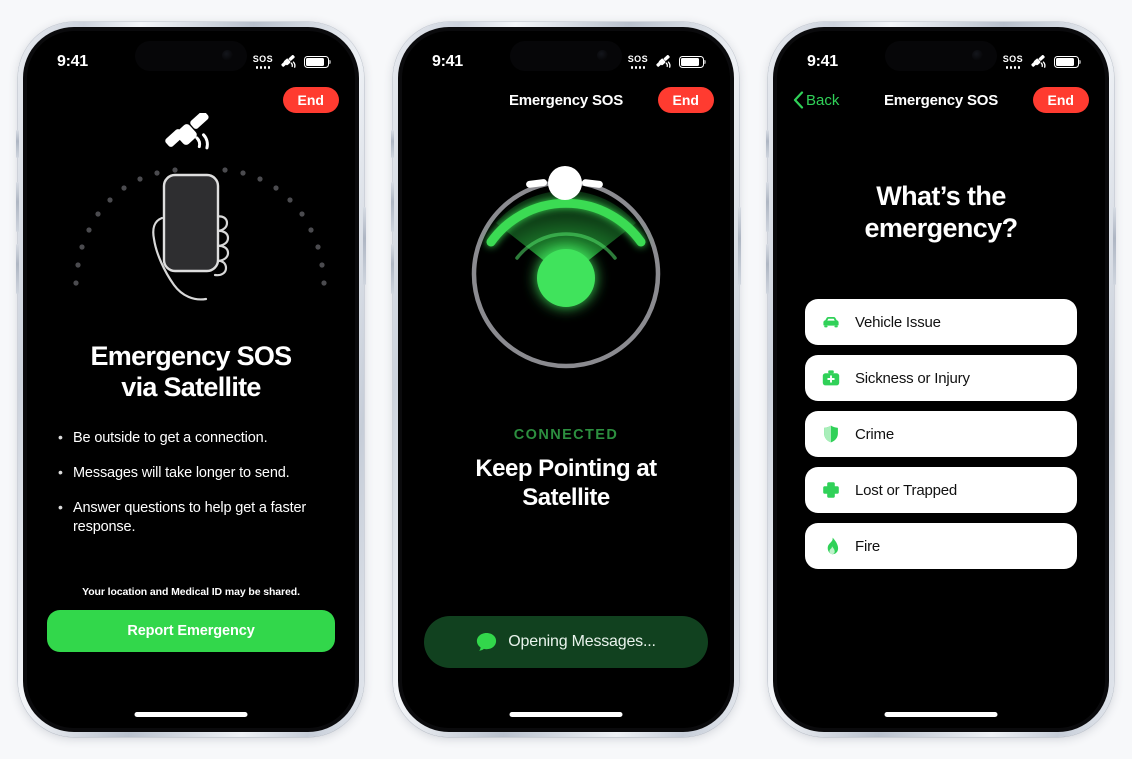  I want to click on question-line-2: emergency?, so click(941, 227).